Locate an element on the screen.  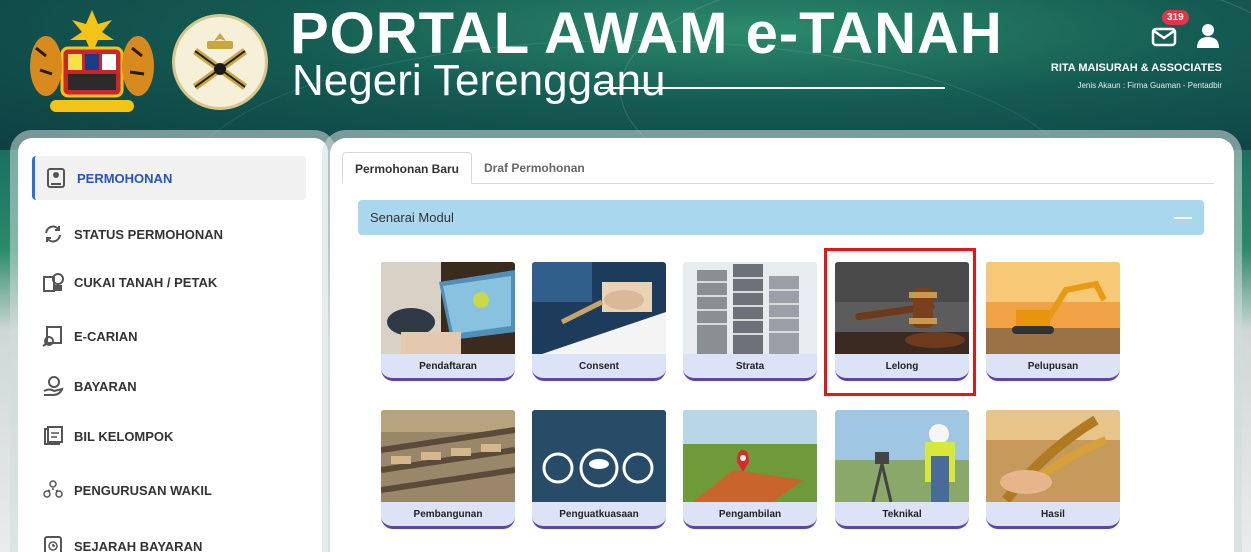
sidebar-item-pengurusan-wakil: PENGURUSAN WAKIL is located at coordinates (172, 490).